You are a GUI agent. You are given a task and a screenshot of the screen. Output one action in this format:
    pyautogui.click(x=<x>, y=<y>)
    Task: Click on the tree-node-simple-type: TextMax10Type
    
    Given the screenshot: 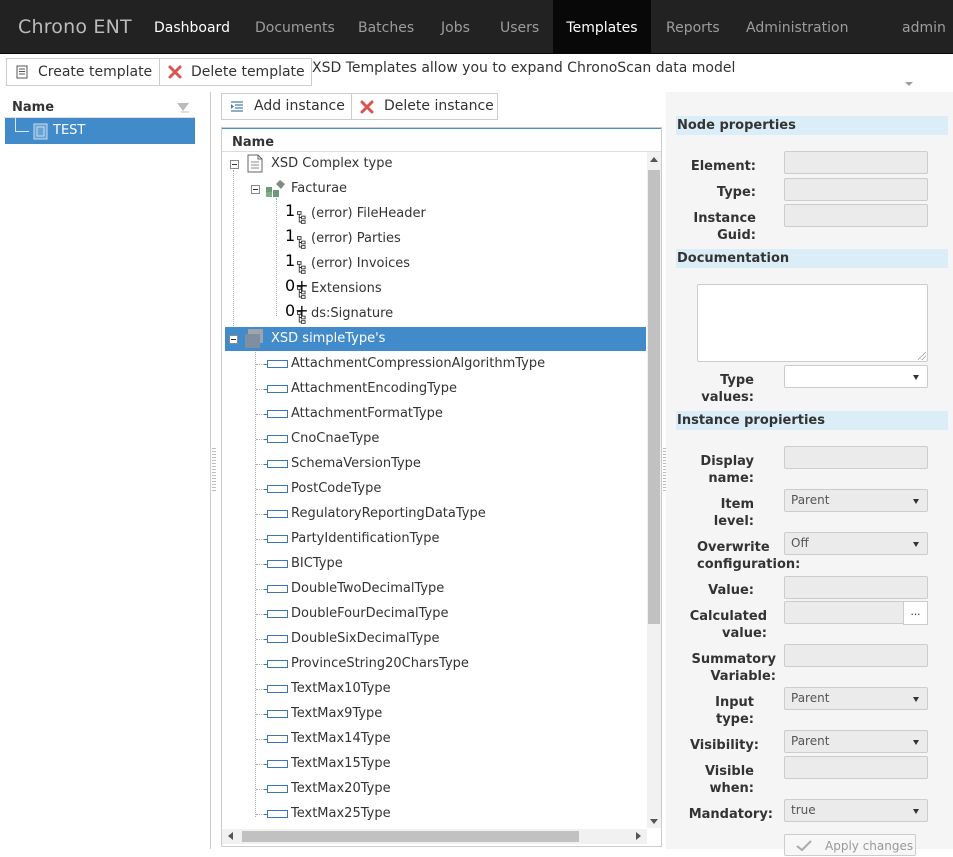 What is the action you would take?
    pyautogui.click(x=454, y=689)
    